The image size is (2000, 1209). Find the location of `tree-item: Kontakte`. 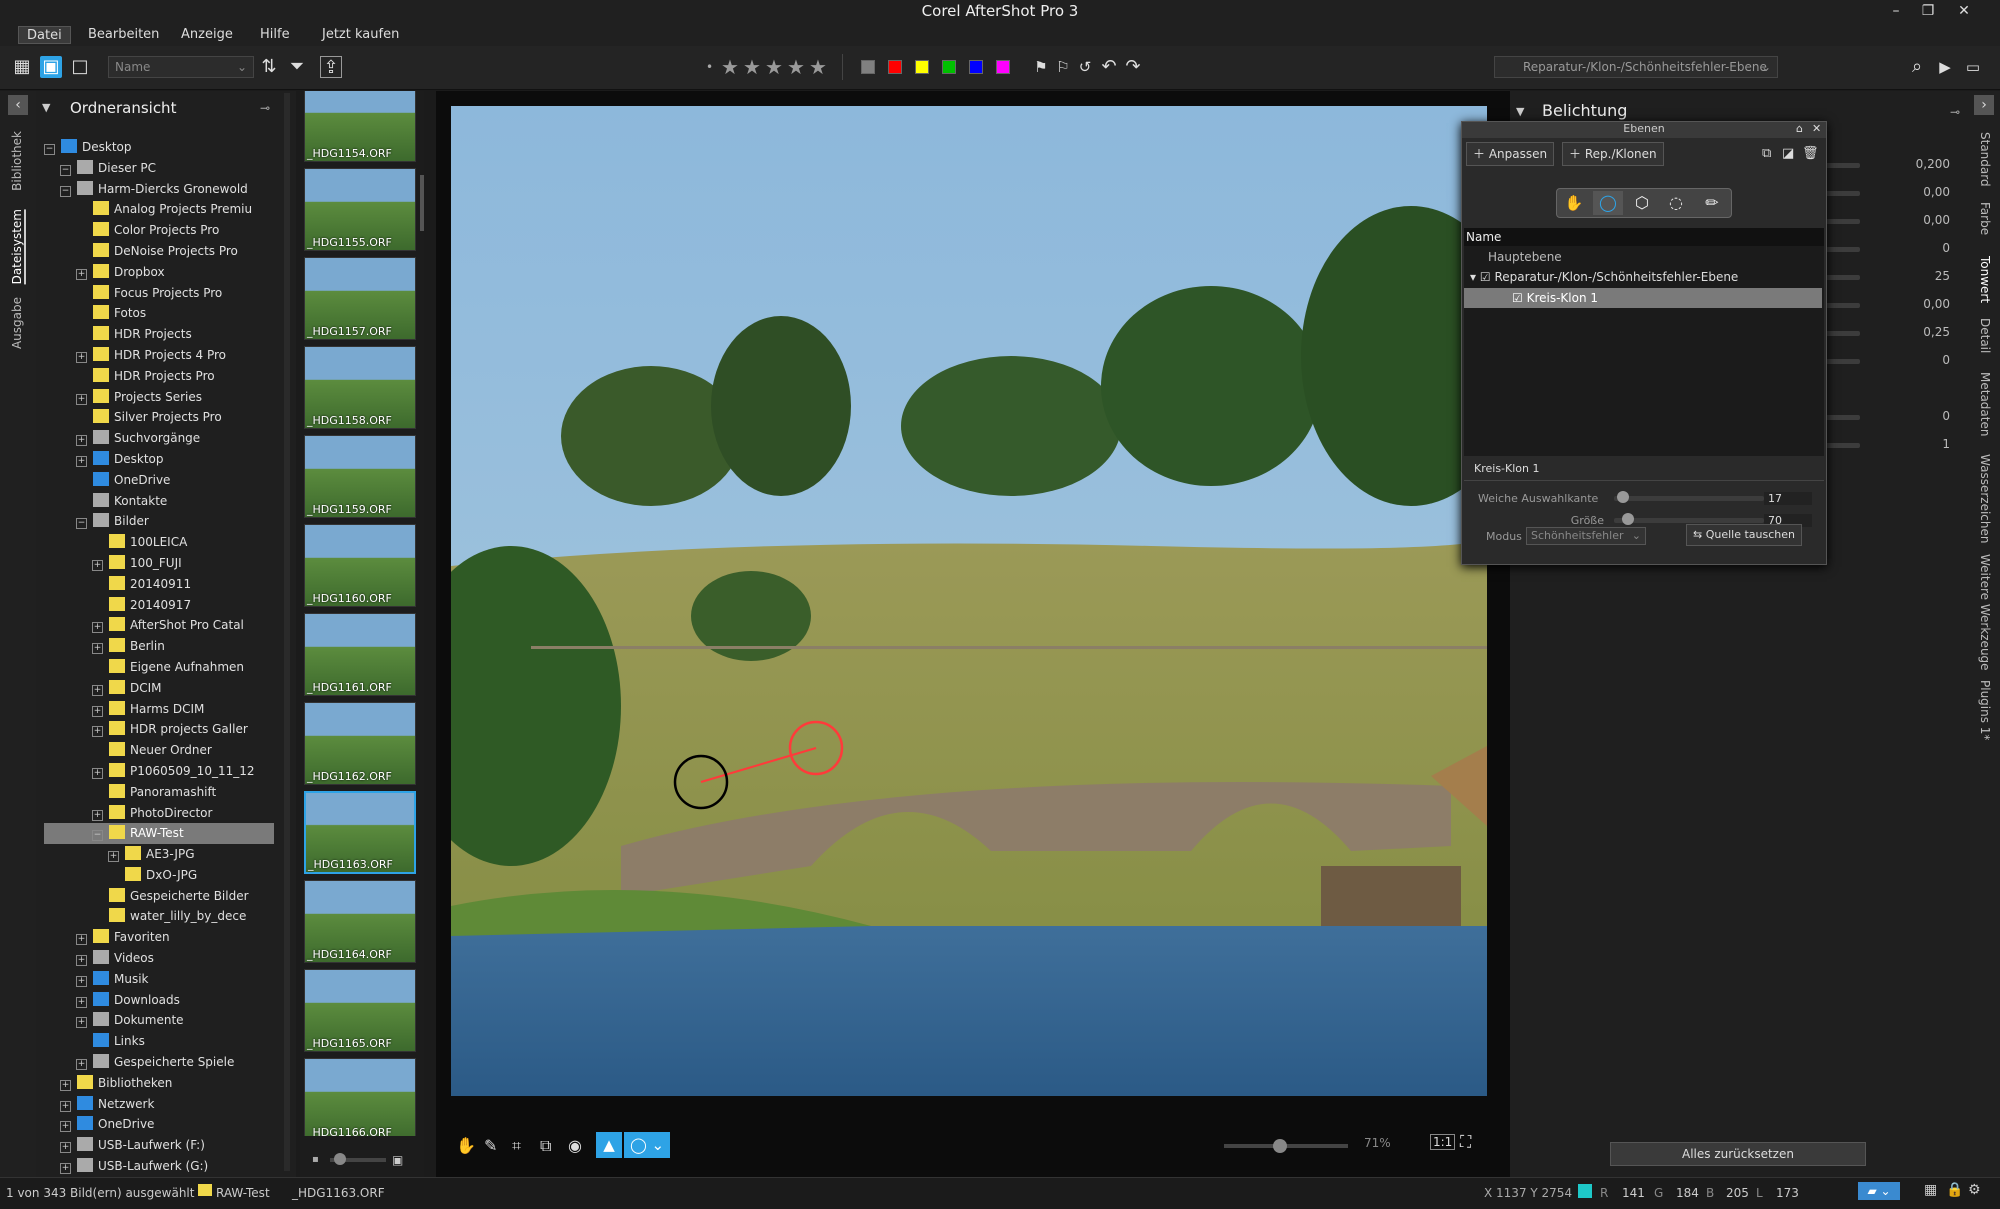

tree-item: Kontakte is located at coordinates (159, 501).